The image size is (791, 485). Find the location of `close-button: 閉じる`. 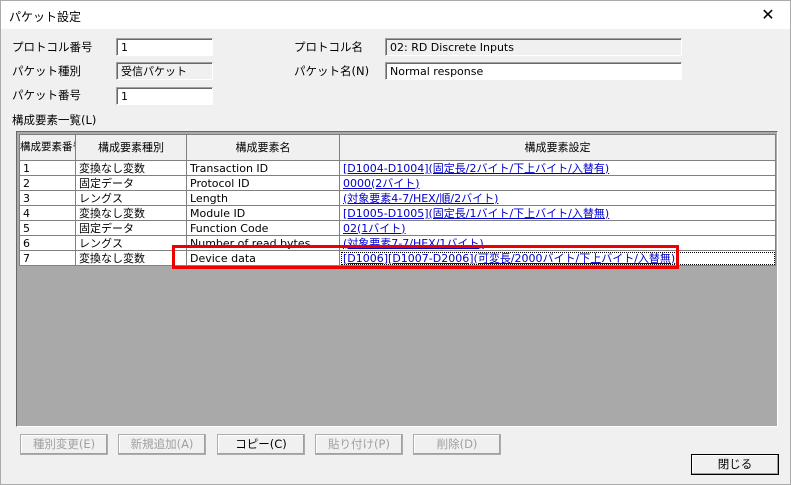

close-button: 閉じる is located at coordinates (735, 464).